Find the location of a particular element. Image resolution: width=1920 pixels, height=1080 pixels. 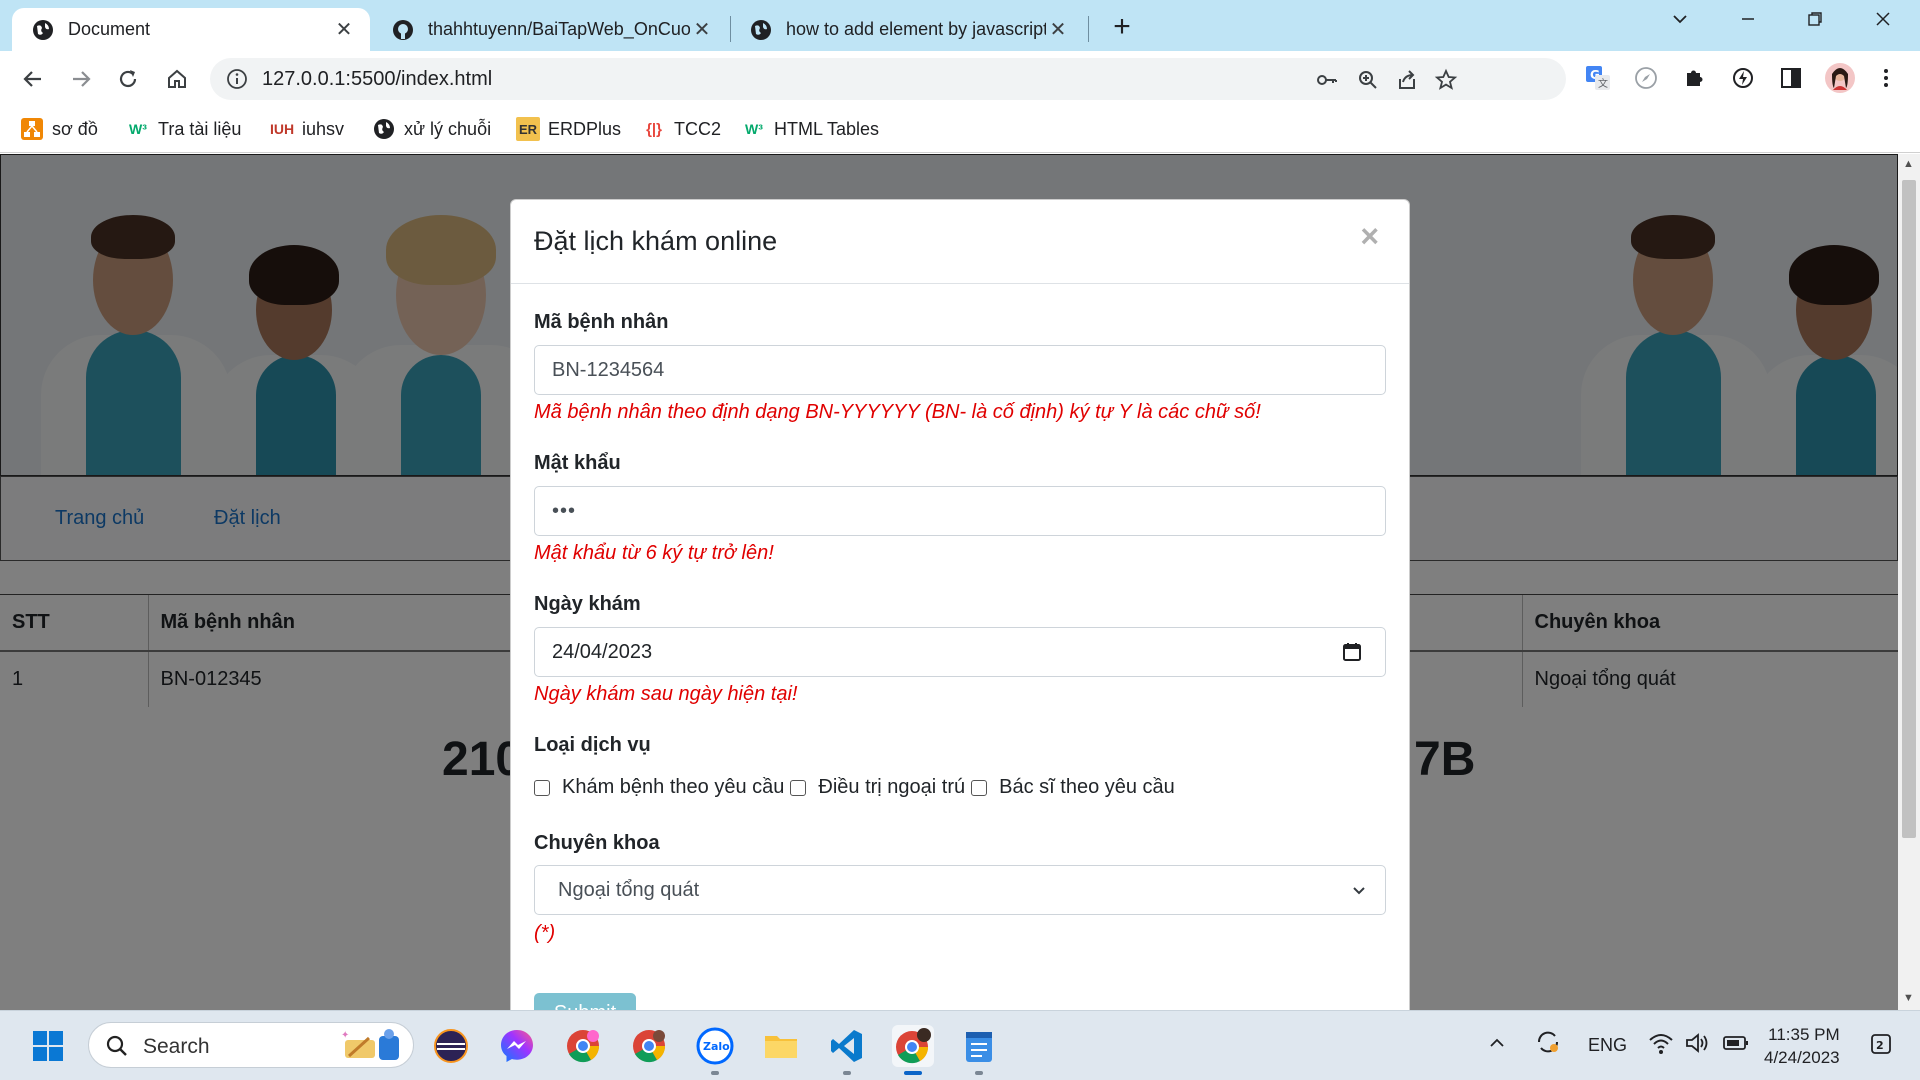

kebab-menu-icon is located at coordinates (1886, 78).